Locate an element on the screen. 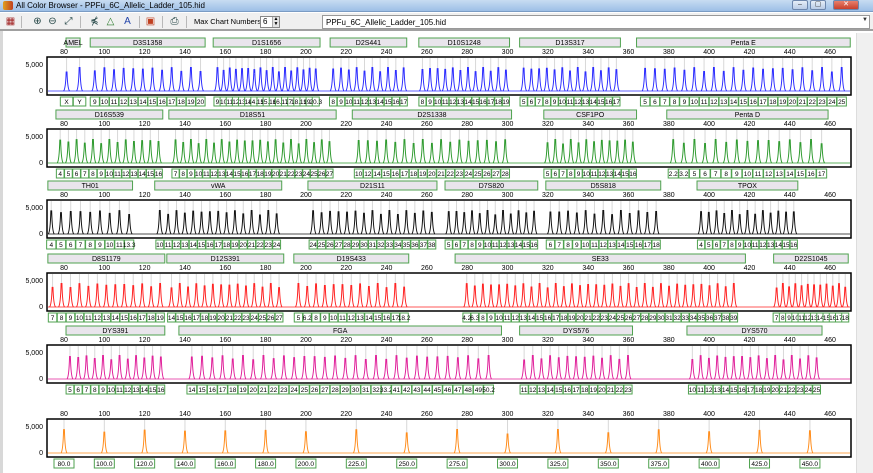 This screenshot has width=873, height=473. x-tick-label: 80 is located at coordinates (64, 414).